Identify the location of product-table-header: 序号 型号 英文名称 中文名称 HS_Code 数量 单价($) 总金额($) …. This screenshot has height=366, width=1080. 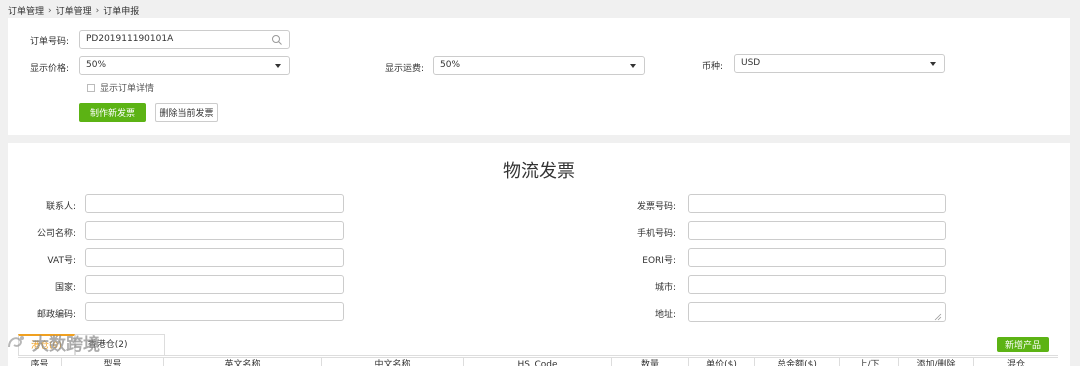
(538, 361).